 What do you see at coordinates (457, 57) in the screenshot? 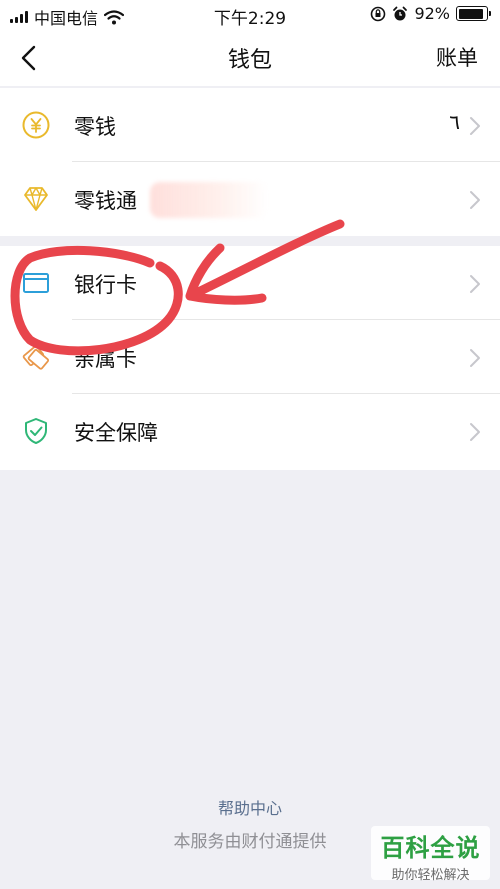
I see `bill-button: 账单` at bounding box center [457, 57].